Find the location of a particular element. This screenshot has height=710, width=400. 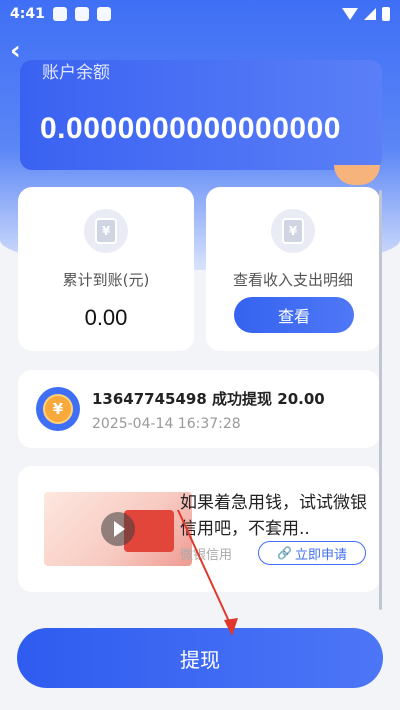

balance-value: 0.0000000000000000 is located at coordinates (190, 128).